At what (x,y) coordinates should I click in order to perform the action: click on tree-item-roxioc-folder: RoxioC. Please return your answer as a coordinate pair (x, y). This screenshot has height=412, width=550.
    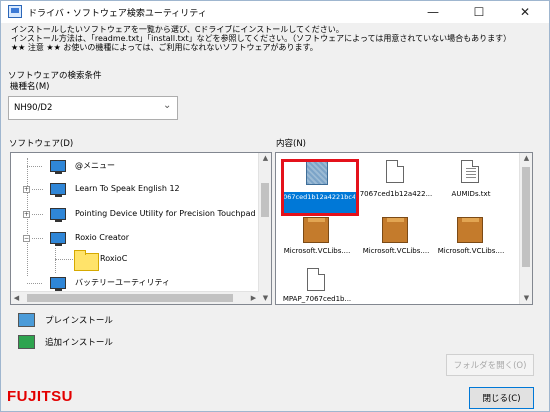
    Looking at the image, I should click on (131, 260).